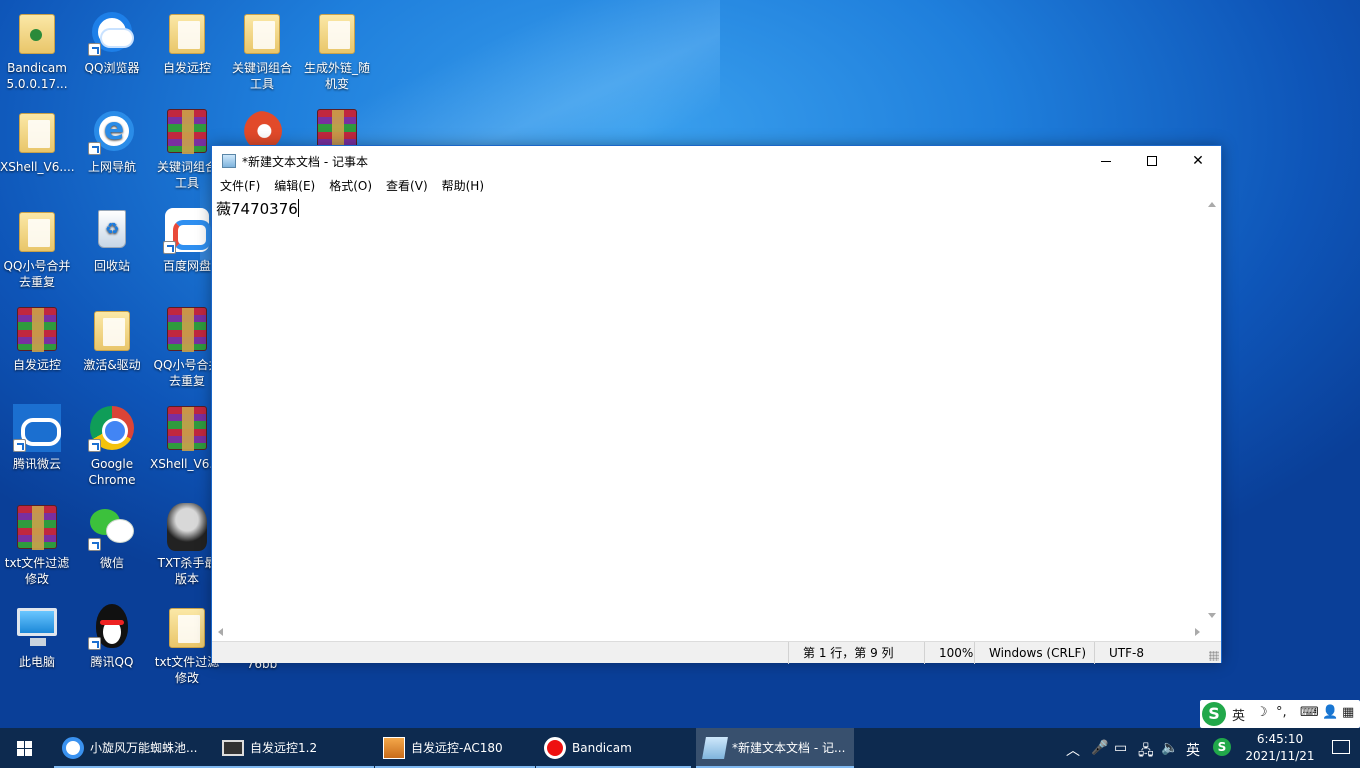 The width and height of the screenshot is (1360, 768). Describe the element at coordinates (1222, 747) in the screenshot. I see `sogou-tray-icon: S` at that location.